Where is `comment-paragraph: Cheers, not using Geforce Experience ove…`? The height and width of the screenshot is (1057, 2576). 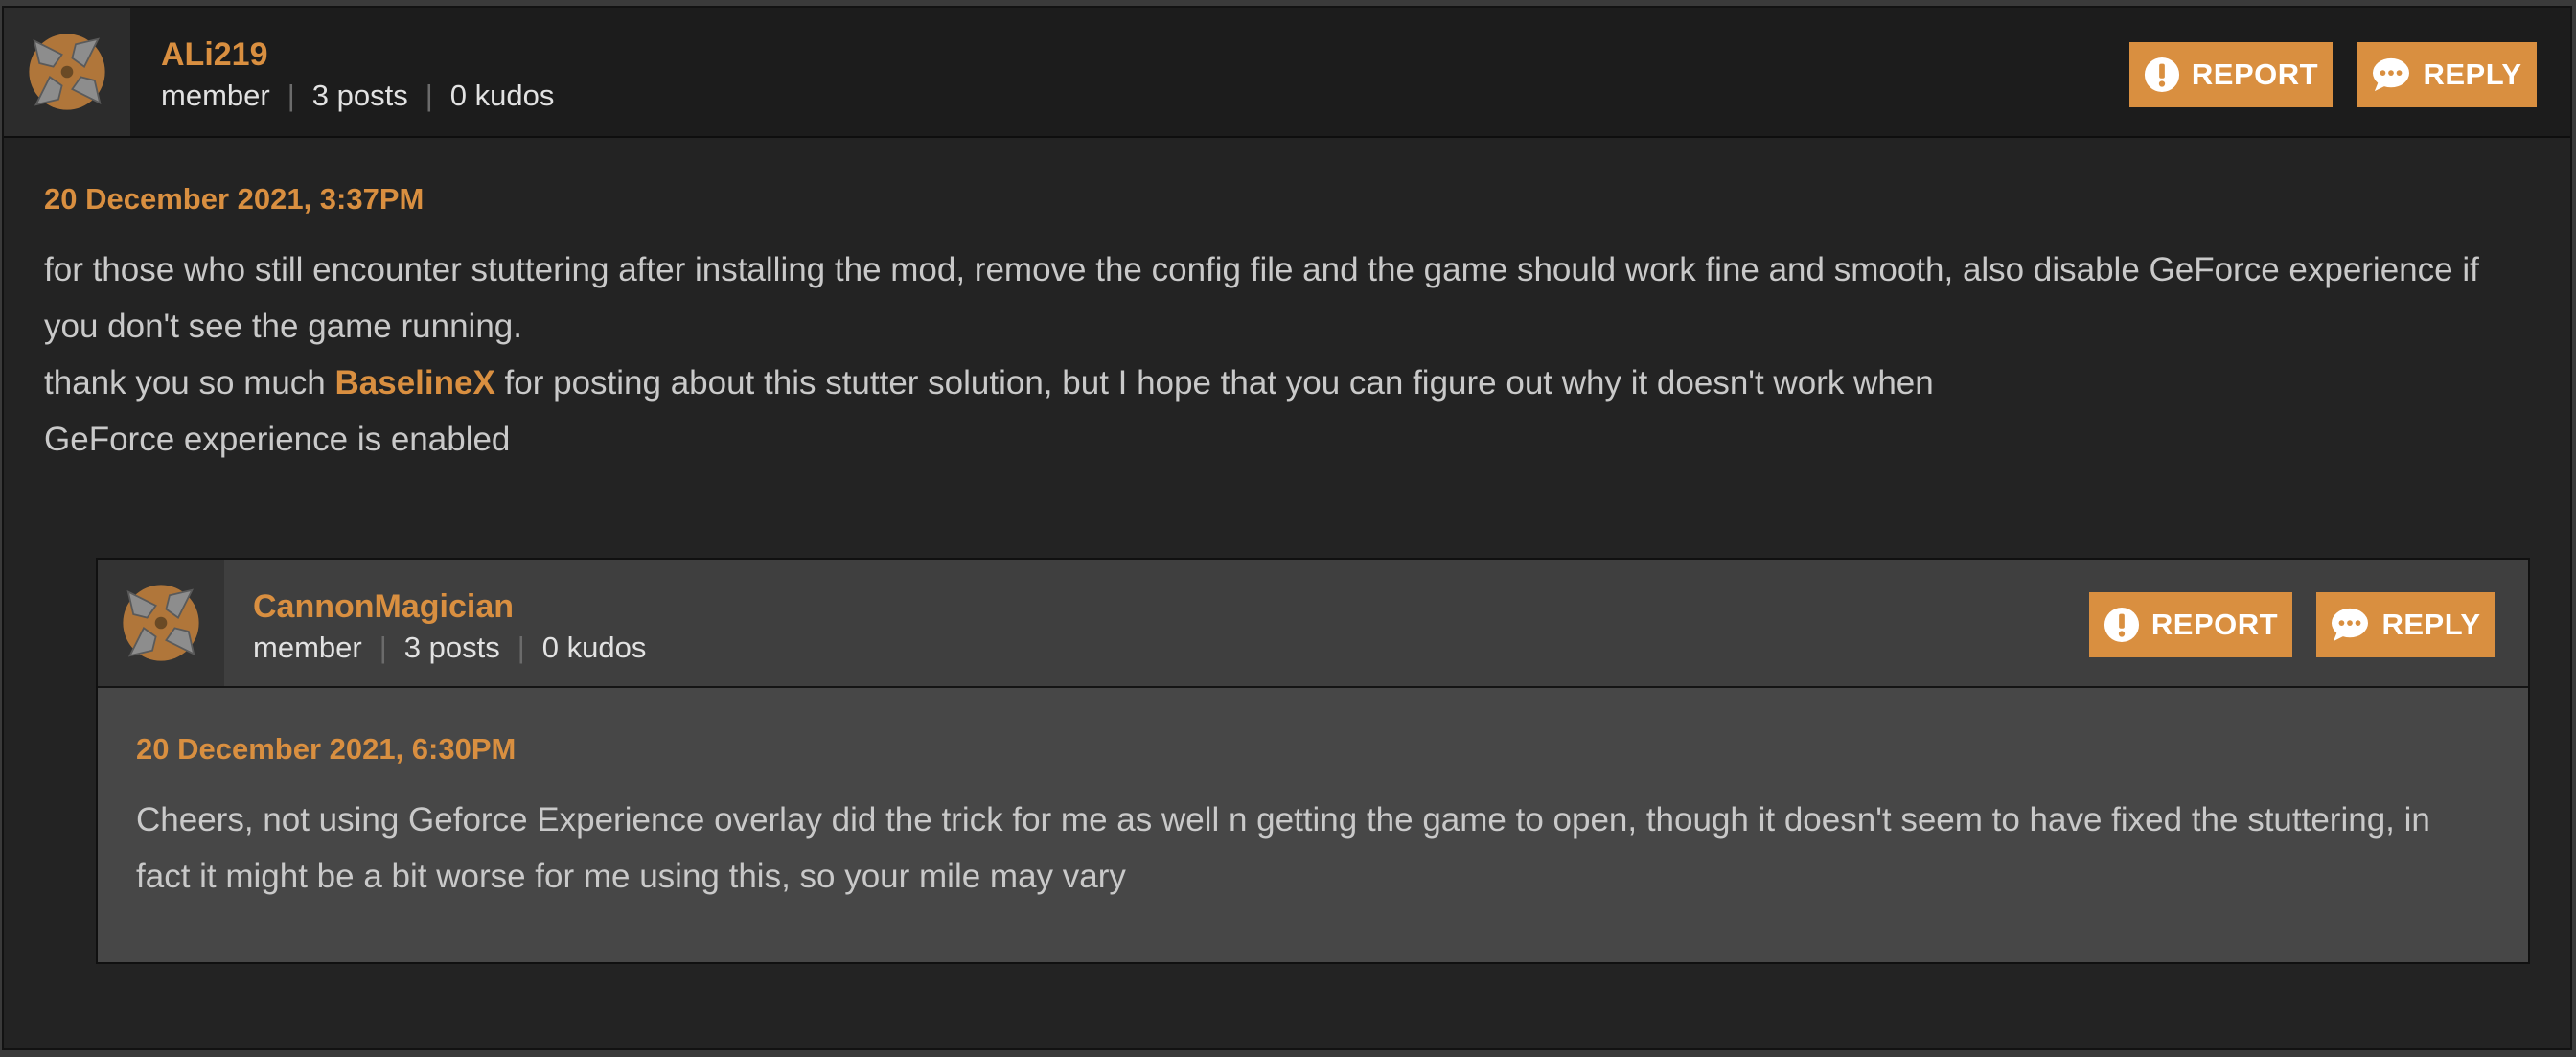
comment-paragraph: Cheers, not using Geforce Experience ove… is located at coordinates (1283, 848).